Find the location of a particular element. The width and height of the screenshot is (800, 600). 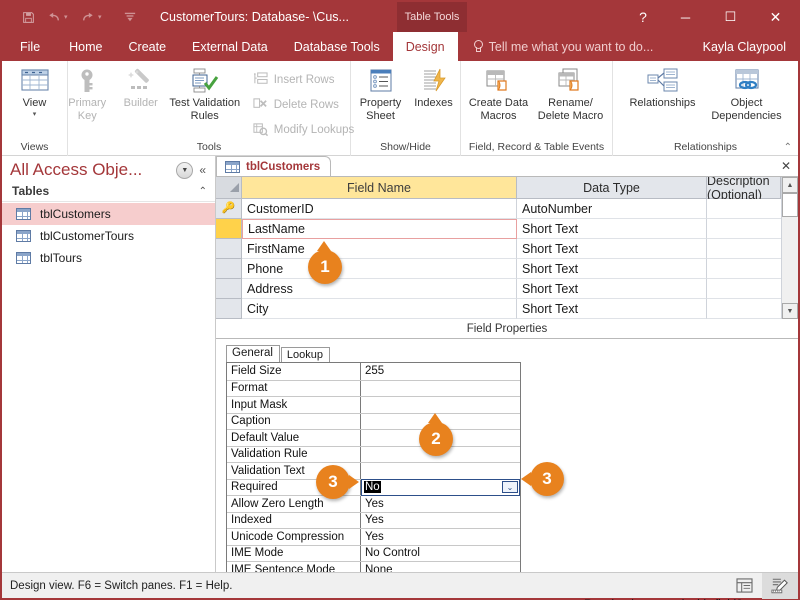

property-value: 255 is located at coordinates (440, 371).